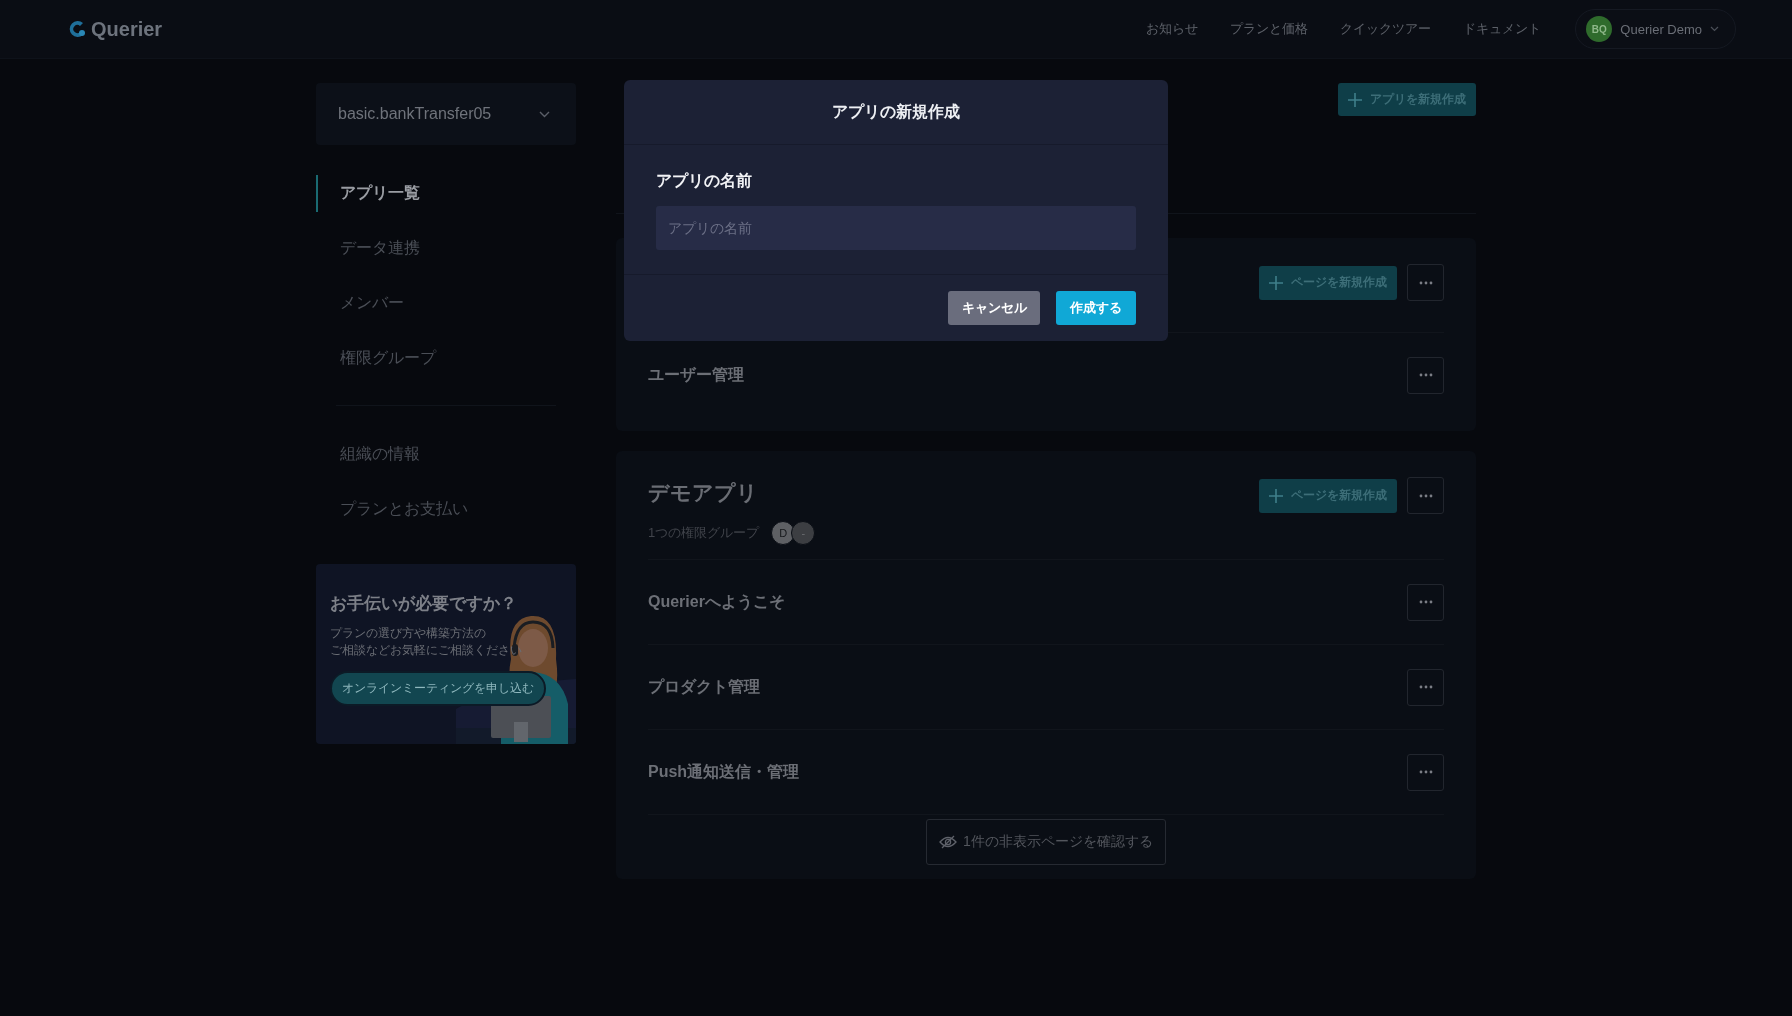 The image size is (1792, 1016). I want to click on page-name: Querierへようこそ, so click(716, 602).